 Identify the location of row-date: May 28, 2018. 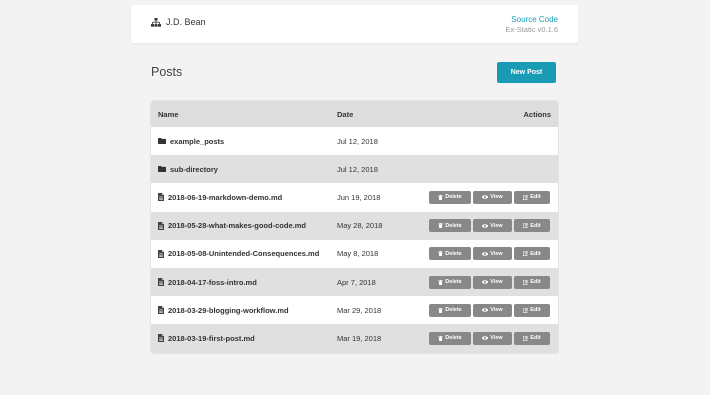
(360, 226).